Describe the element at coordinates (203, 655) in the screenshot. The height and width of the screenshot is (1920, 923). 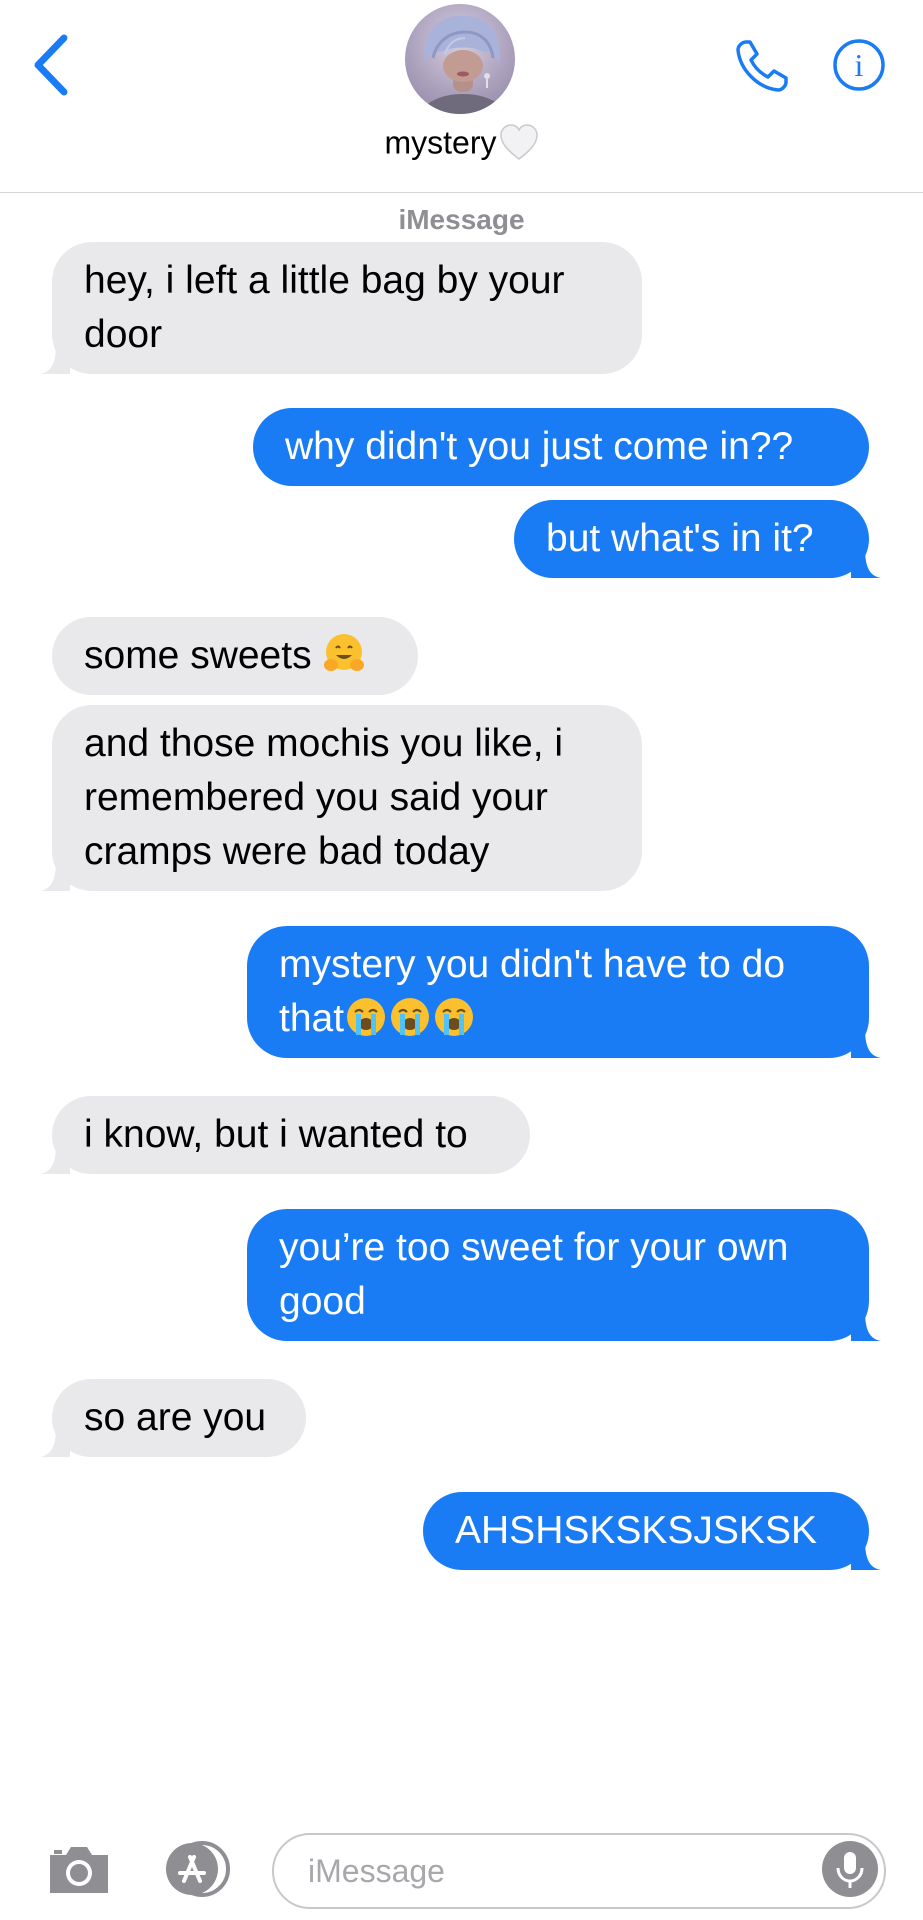
I see `message-text: some sweets` at that location.